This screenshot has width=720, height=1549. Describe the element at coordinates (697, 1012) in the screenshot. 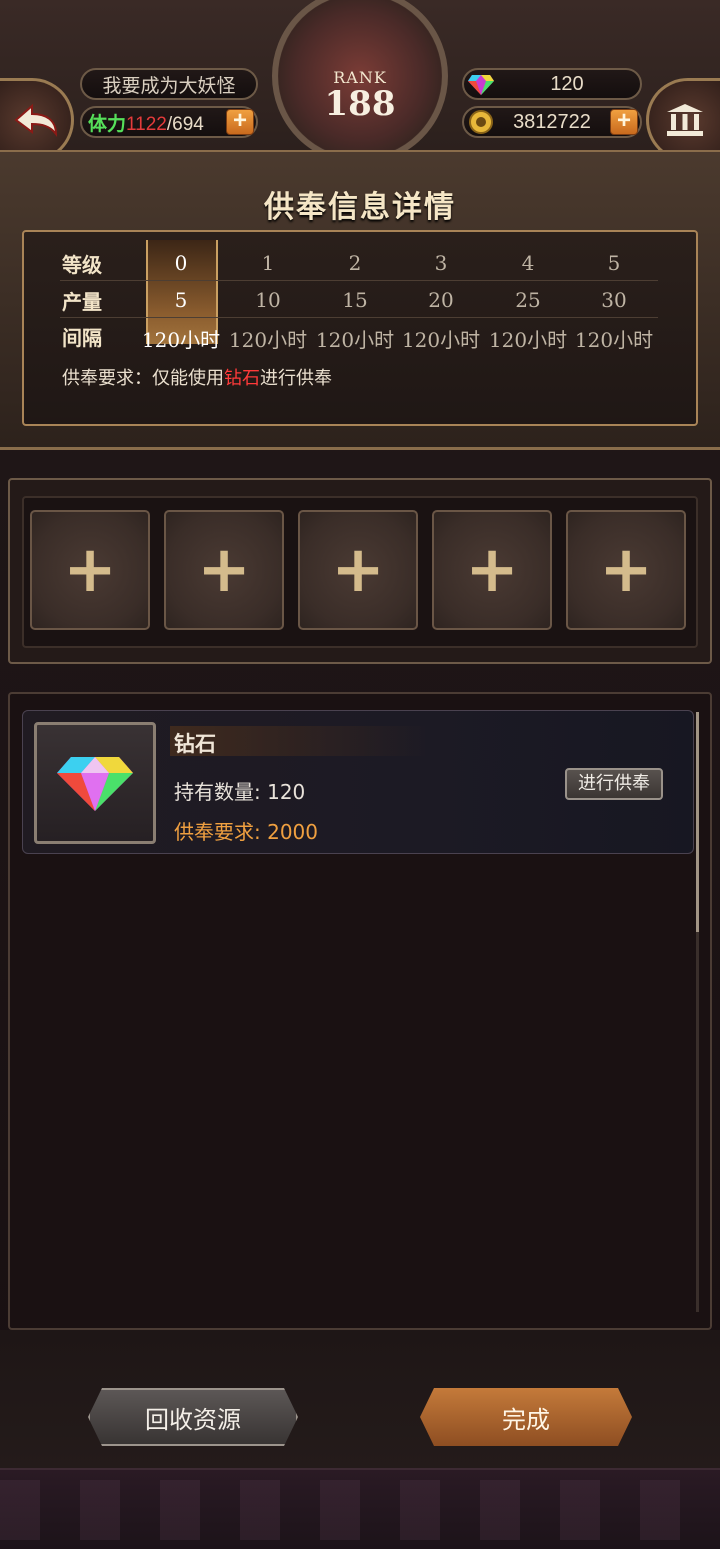

I see `list-scrollbar` at that location.